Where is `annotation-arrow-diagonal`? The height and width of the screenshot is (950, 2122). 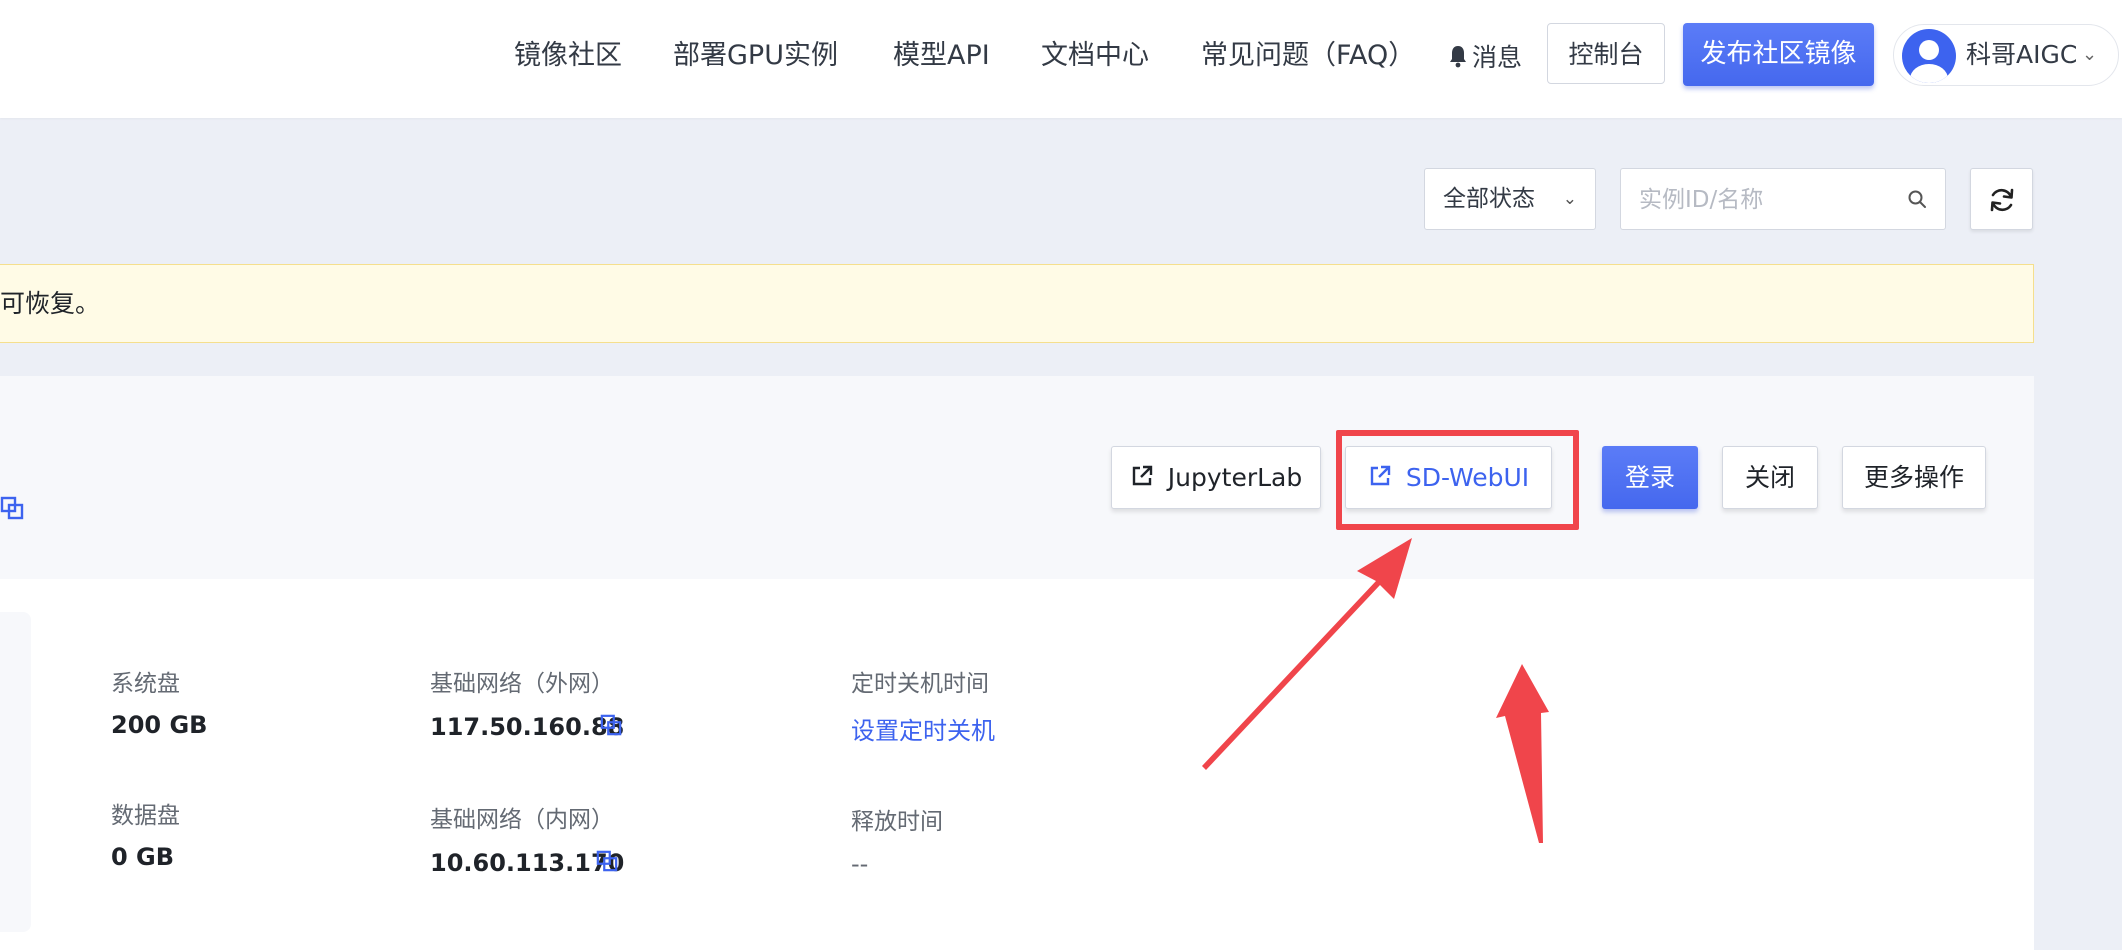 annotation-arrow-diagonal is located at coordinates (1307, 654).